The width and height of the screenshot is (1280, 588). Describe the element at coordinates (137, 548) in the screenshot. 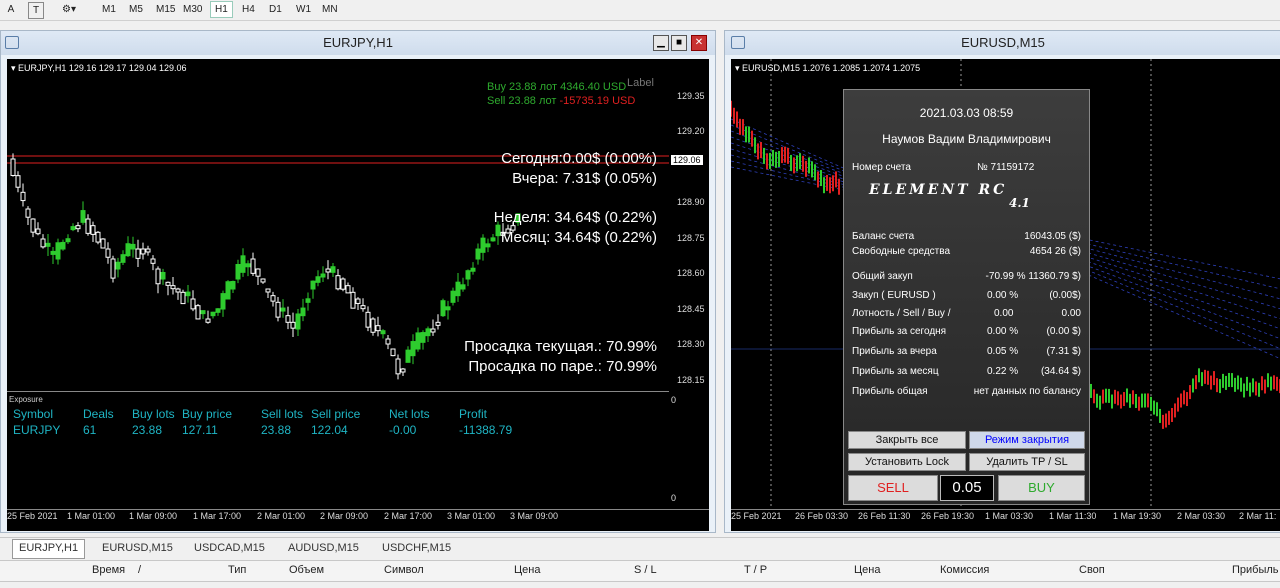

I see `tab-eurusd-m15: EURUSD,M15` at that location.